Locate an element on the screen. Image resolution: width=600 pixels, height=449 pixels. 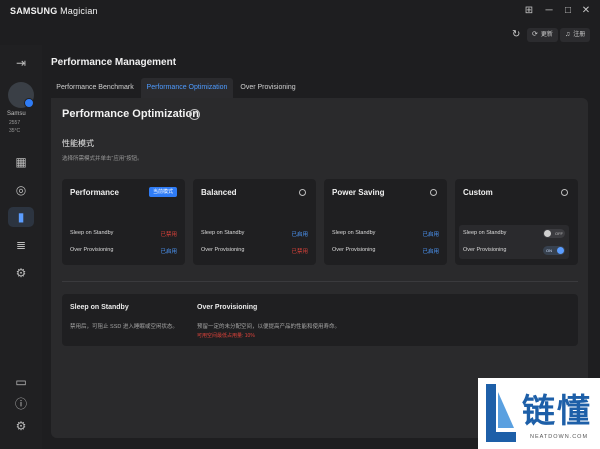
bell-icon: ♫ is located at coordinates (568, 34).